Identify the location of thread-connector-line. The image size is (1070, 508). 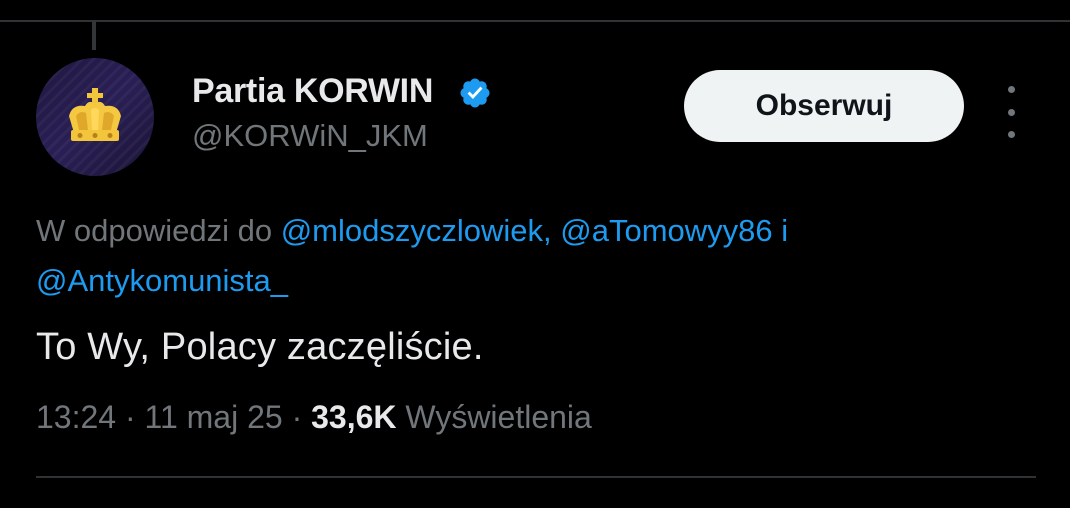
(94, 35).